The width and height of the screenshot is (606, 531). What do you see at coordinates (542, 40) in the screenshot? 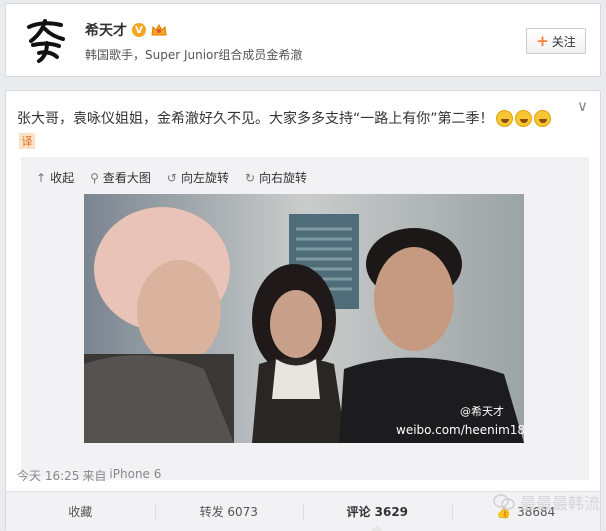
I see `plus-icon: +` at bounding box center [542, 40].